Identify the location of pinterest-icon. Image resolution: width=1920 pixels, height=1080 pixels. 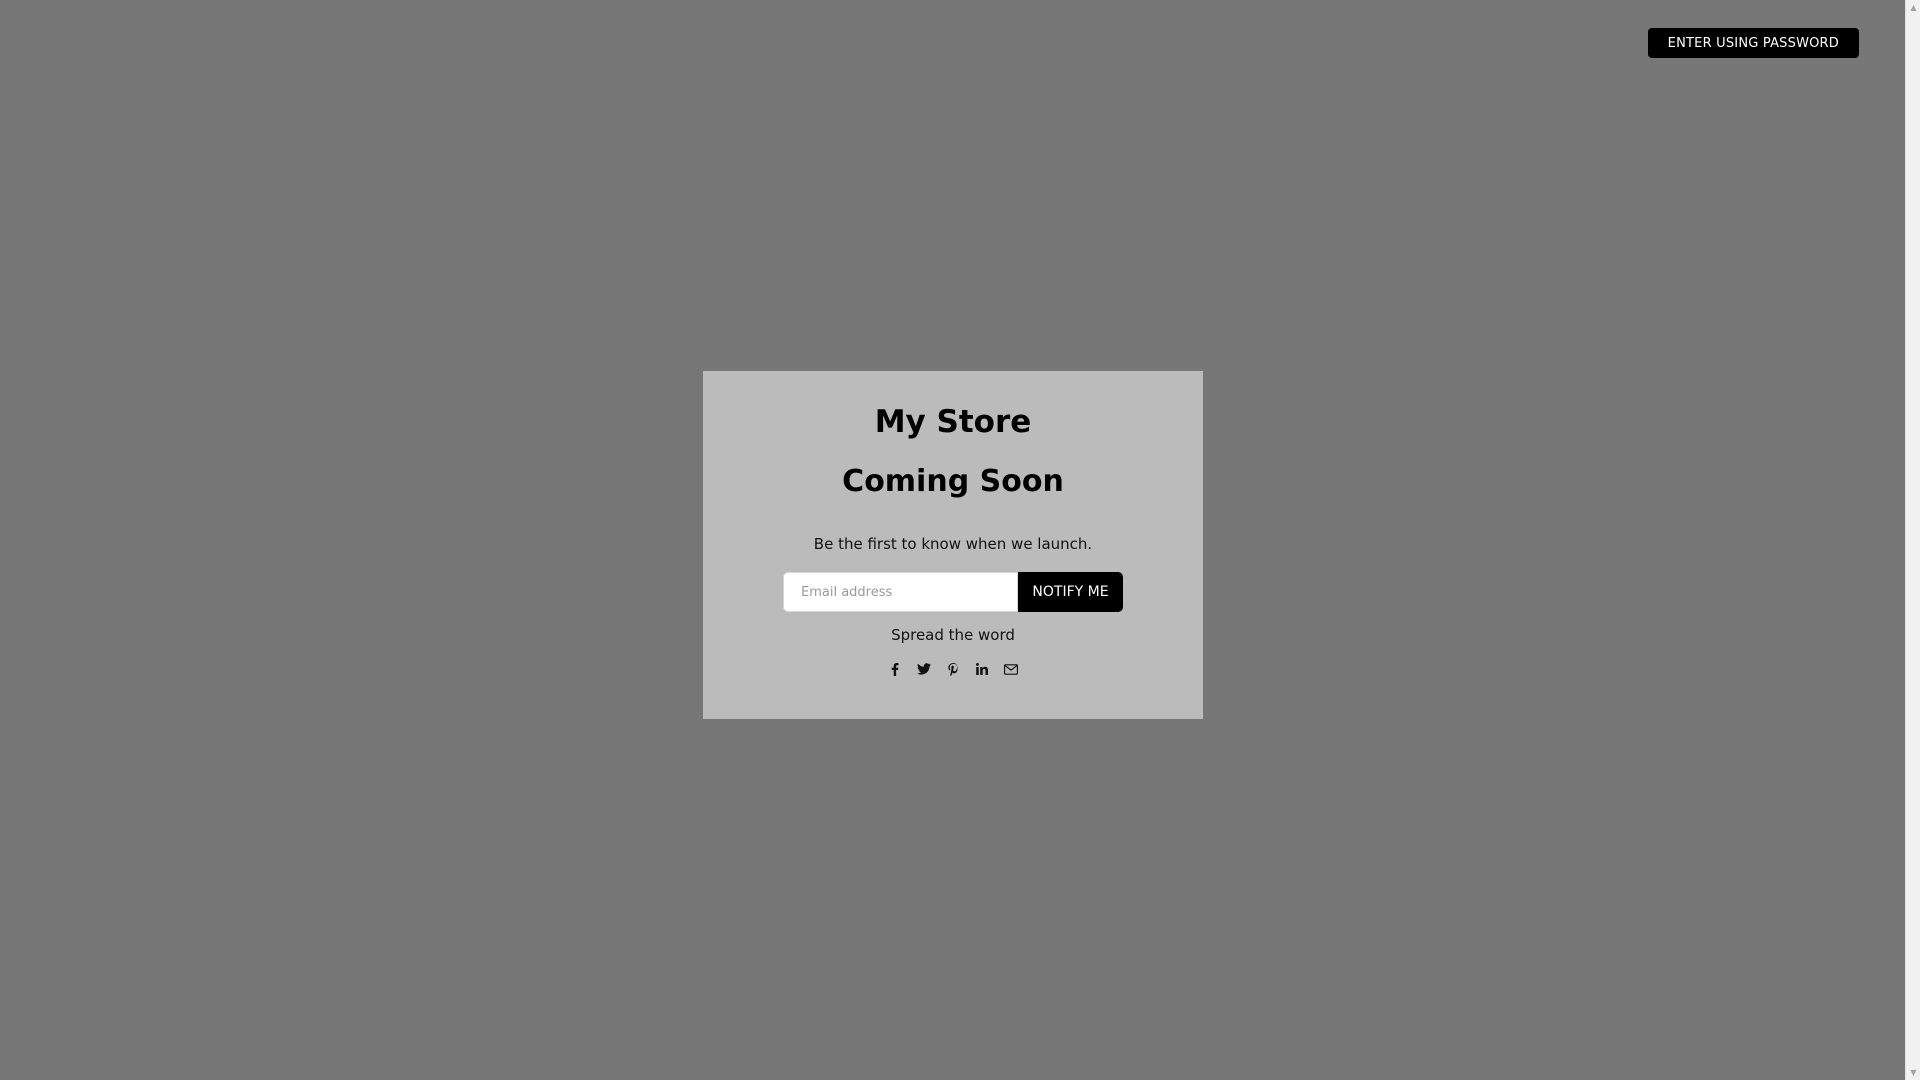
(953, 669).